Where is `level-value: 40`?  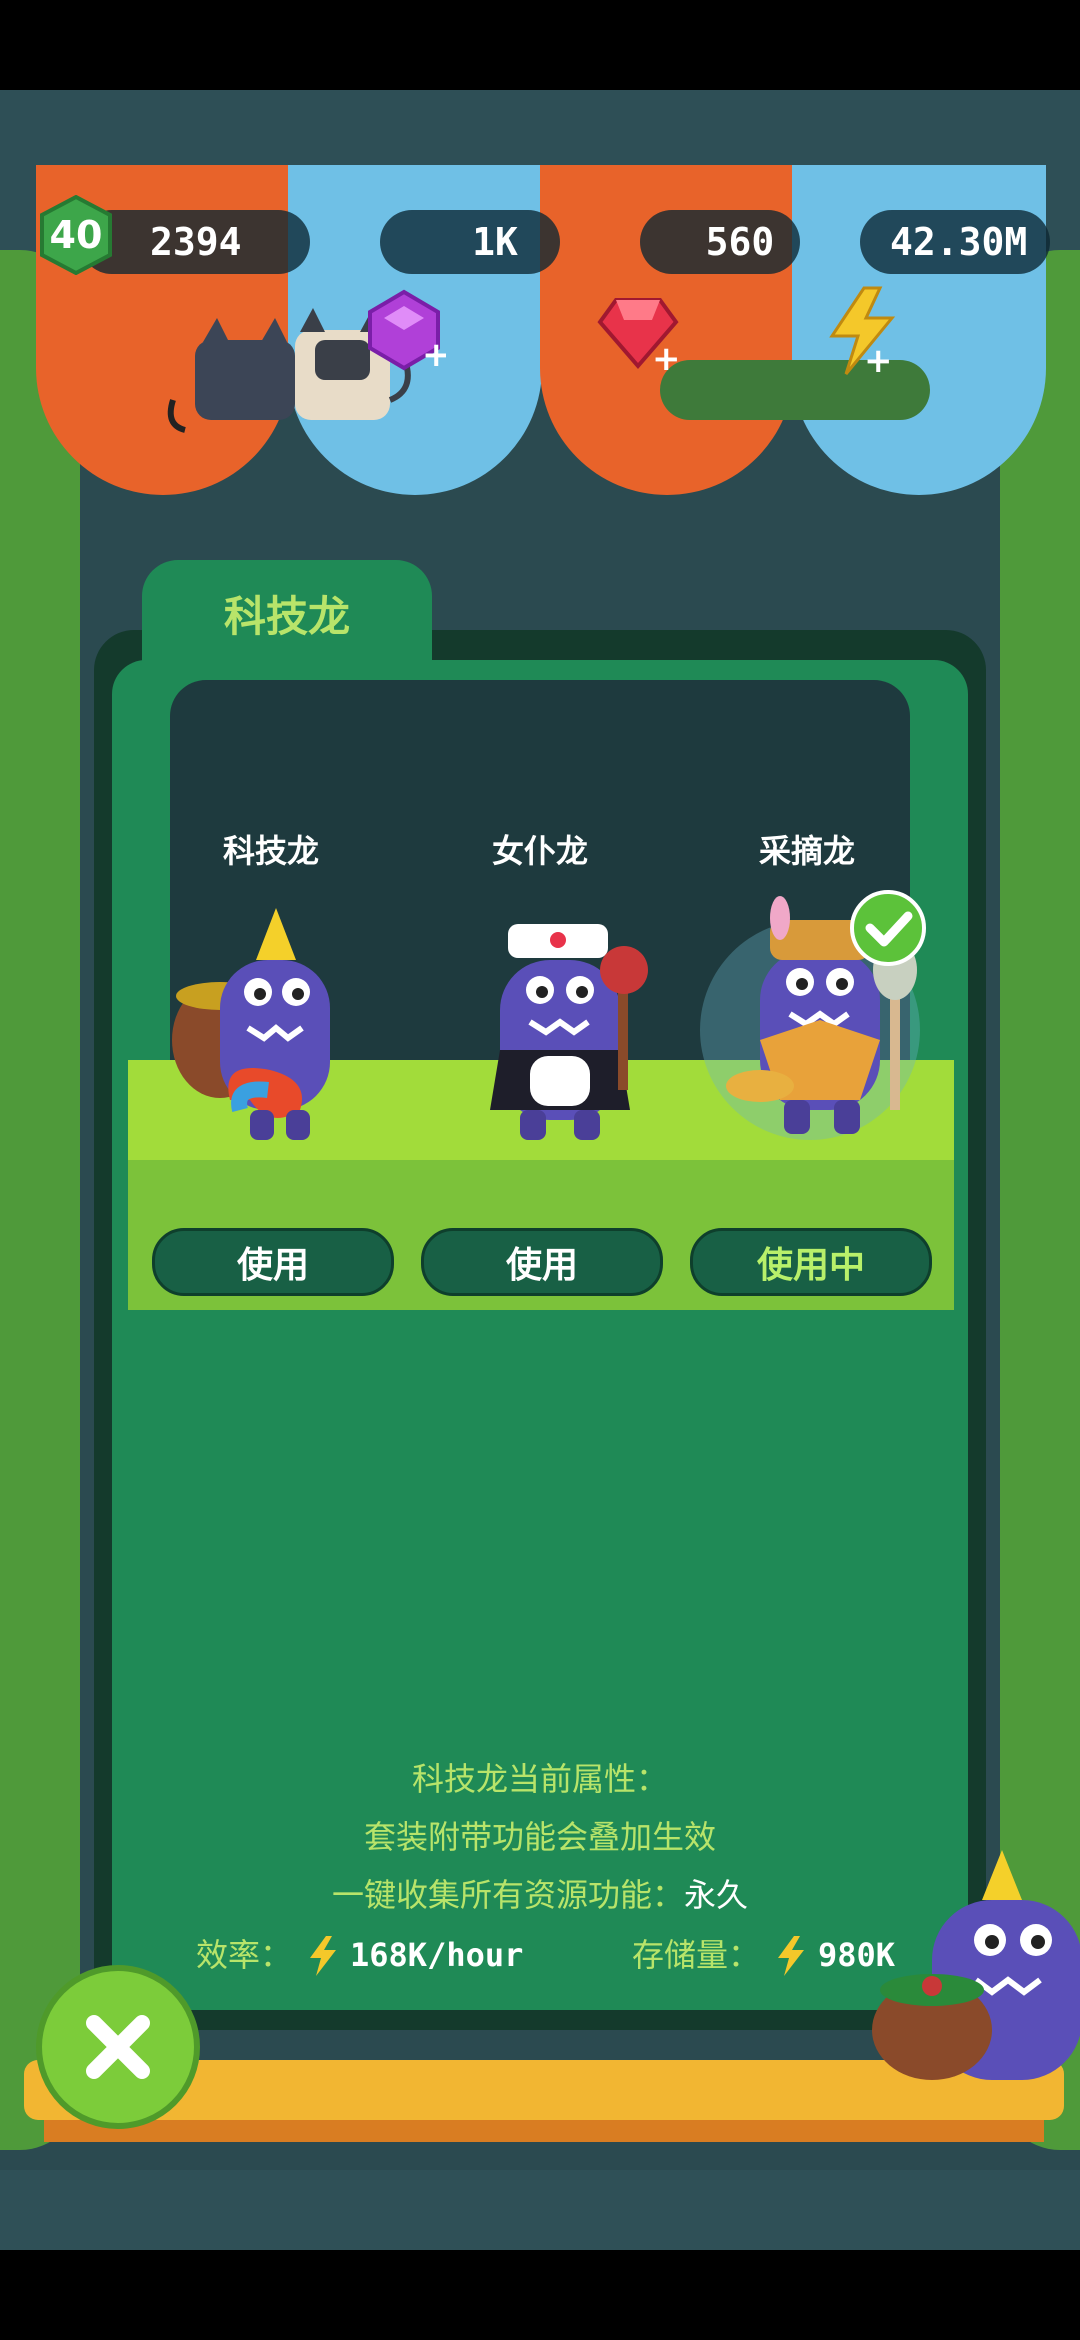
level-value: 40 is located at coordinates (76, 235).